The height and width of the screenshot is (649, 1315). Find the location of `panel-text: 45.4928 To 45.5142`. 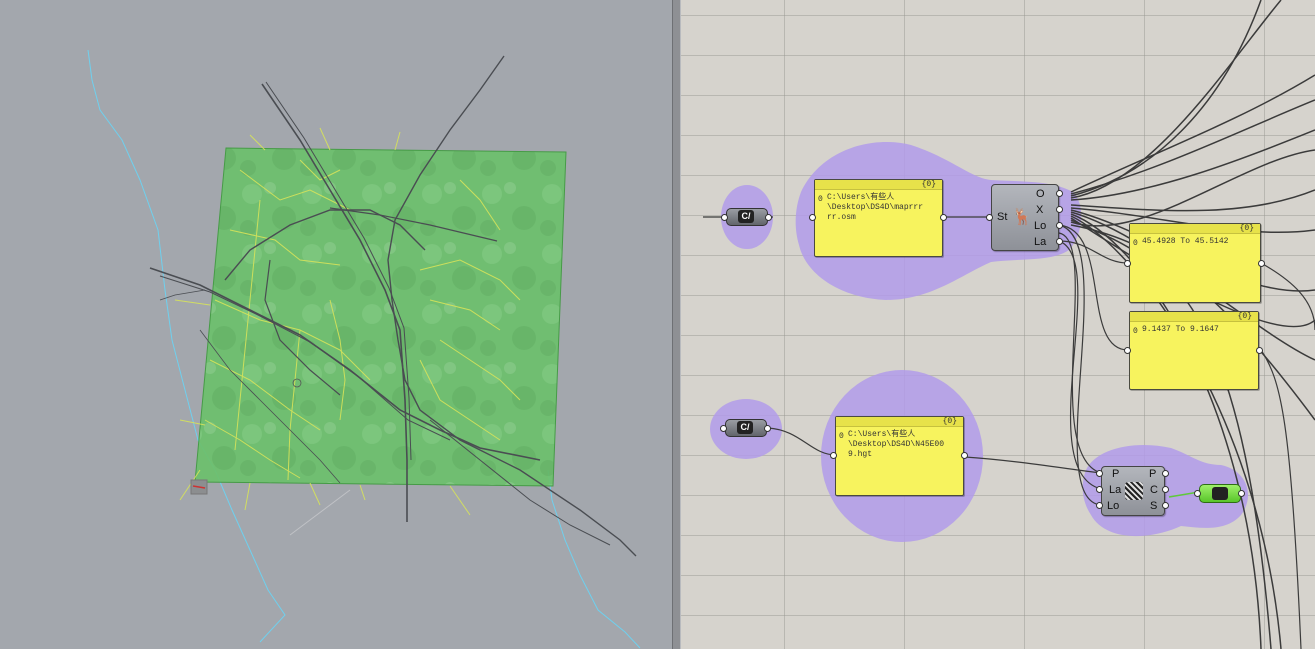

panel-text: 45.4928 To 45.5142 is located at coordinates (1185, 241).